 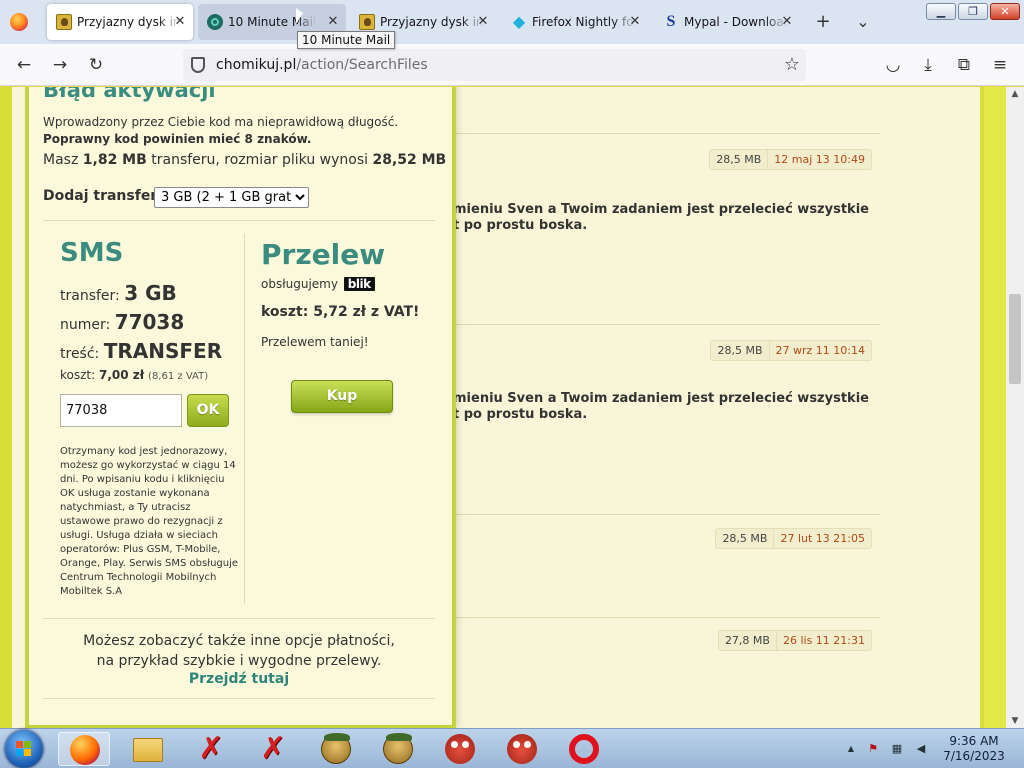 What do you see at coordinates (1015, 407) in the screenshot?
I see `page-scrollbar: ▲ ▼` at bounding box center [1015, 407].